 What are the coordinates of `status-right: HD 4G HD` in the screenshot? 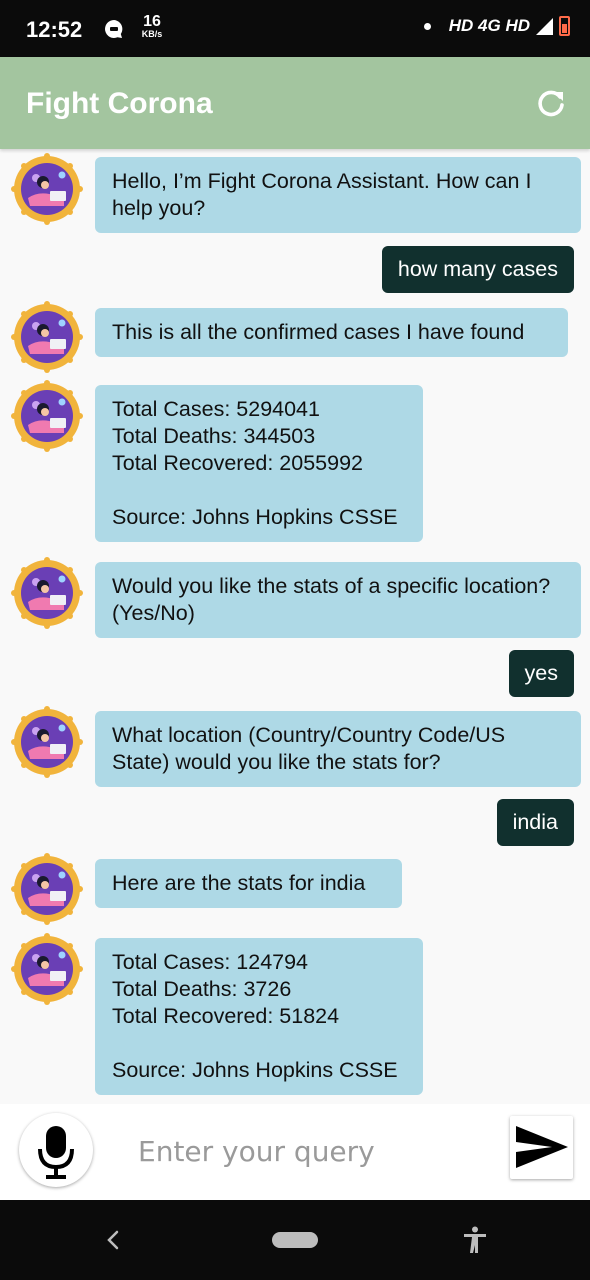 It's located at (496, 26).